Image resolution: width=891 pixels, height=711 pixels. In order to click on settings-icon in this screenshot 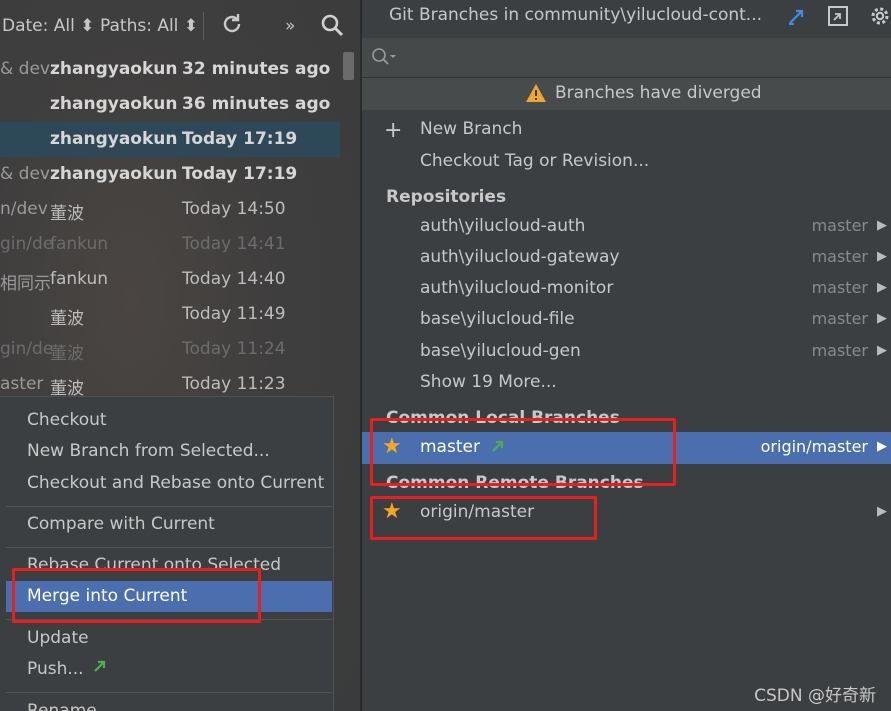, I will do `click(879, 18)`.